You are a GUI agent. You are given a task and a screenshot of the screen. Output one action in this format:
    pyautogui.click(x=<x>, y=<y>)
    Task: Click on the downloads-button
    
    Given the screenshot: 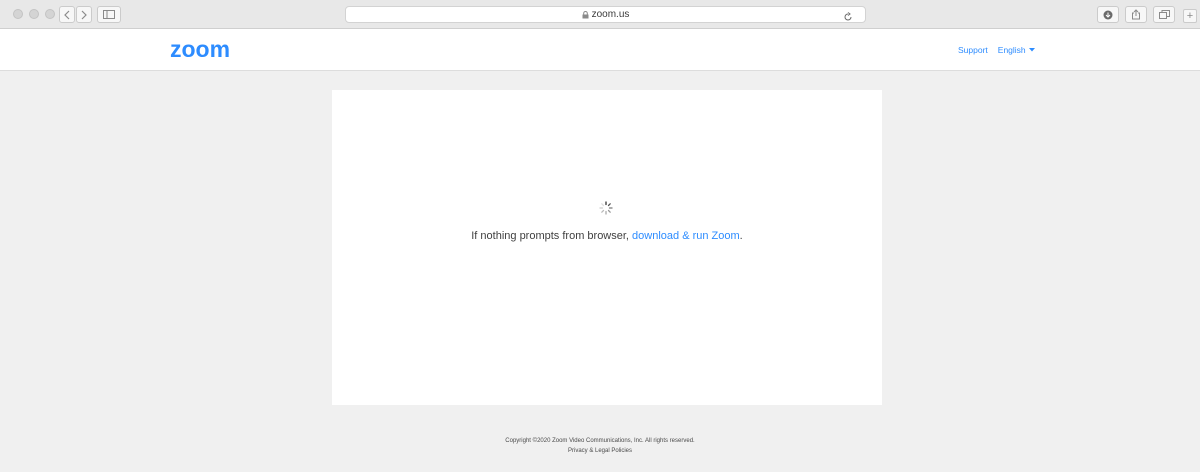 What is the action you would take?
    pyautogui.click(x=1108, y=14)
    